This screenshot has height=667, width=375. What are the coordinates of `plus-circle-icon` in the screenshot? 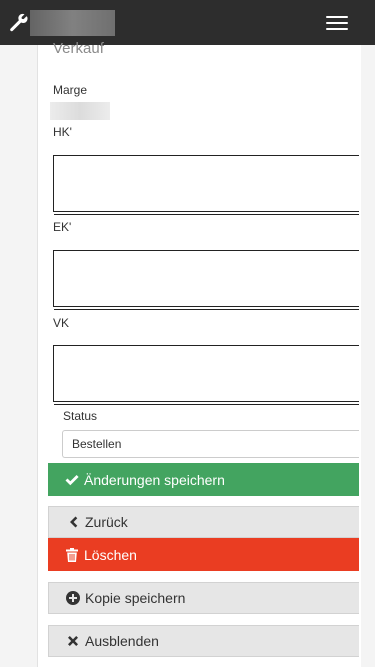 It's located at (73, 598).